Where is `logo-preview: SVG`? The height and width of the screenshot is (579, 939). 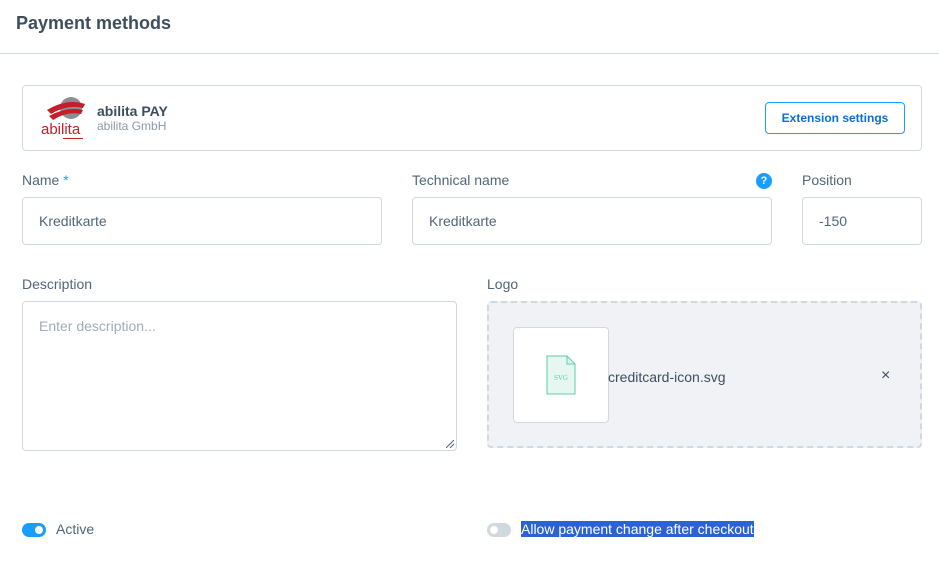
logo-preview: SVG is located at coordinates (561, 375).